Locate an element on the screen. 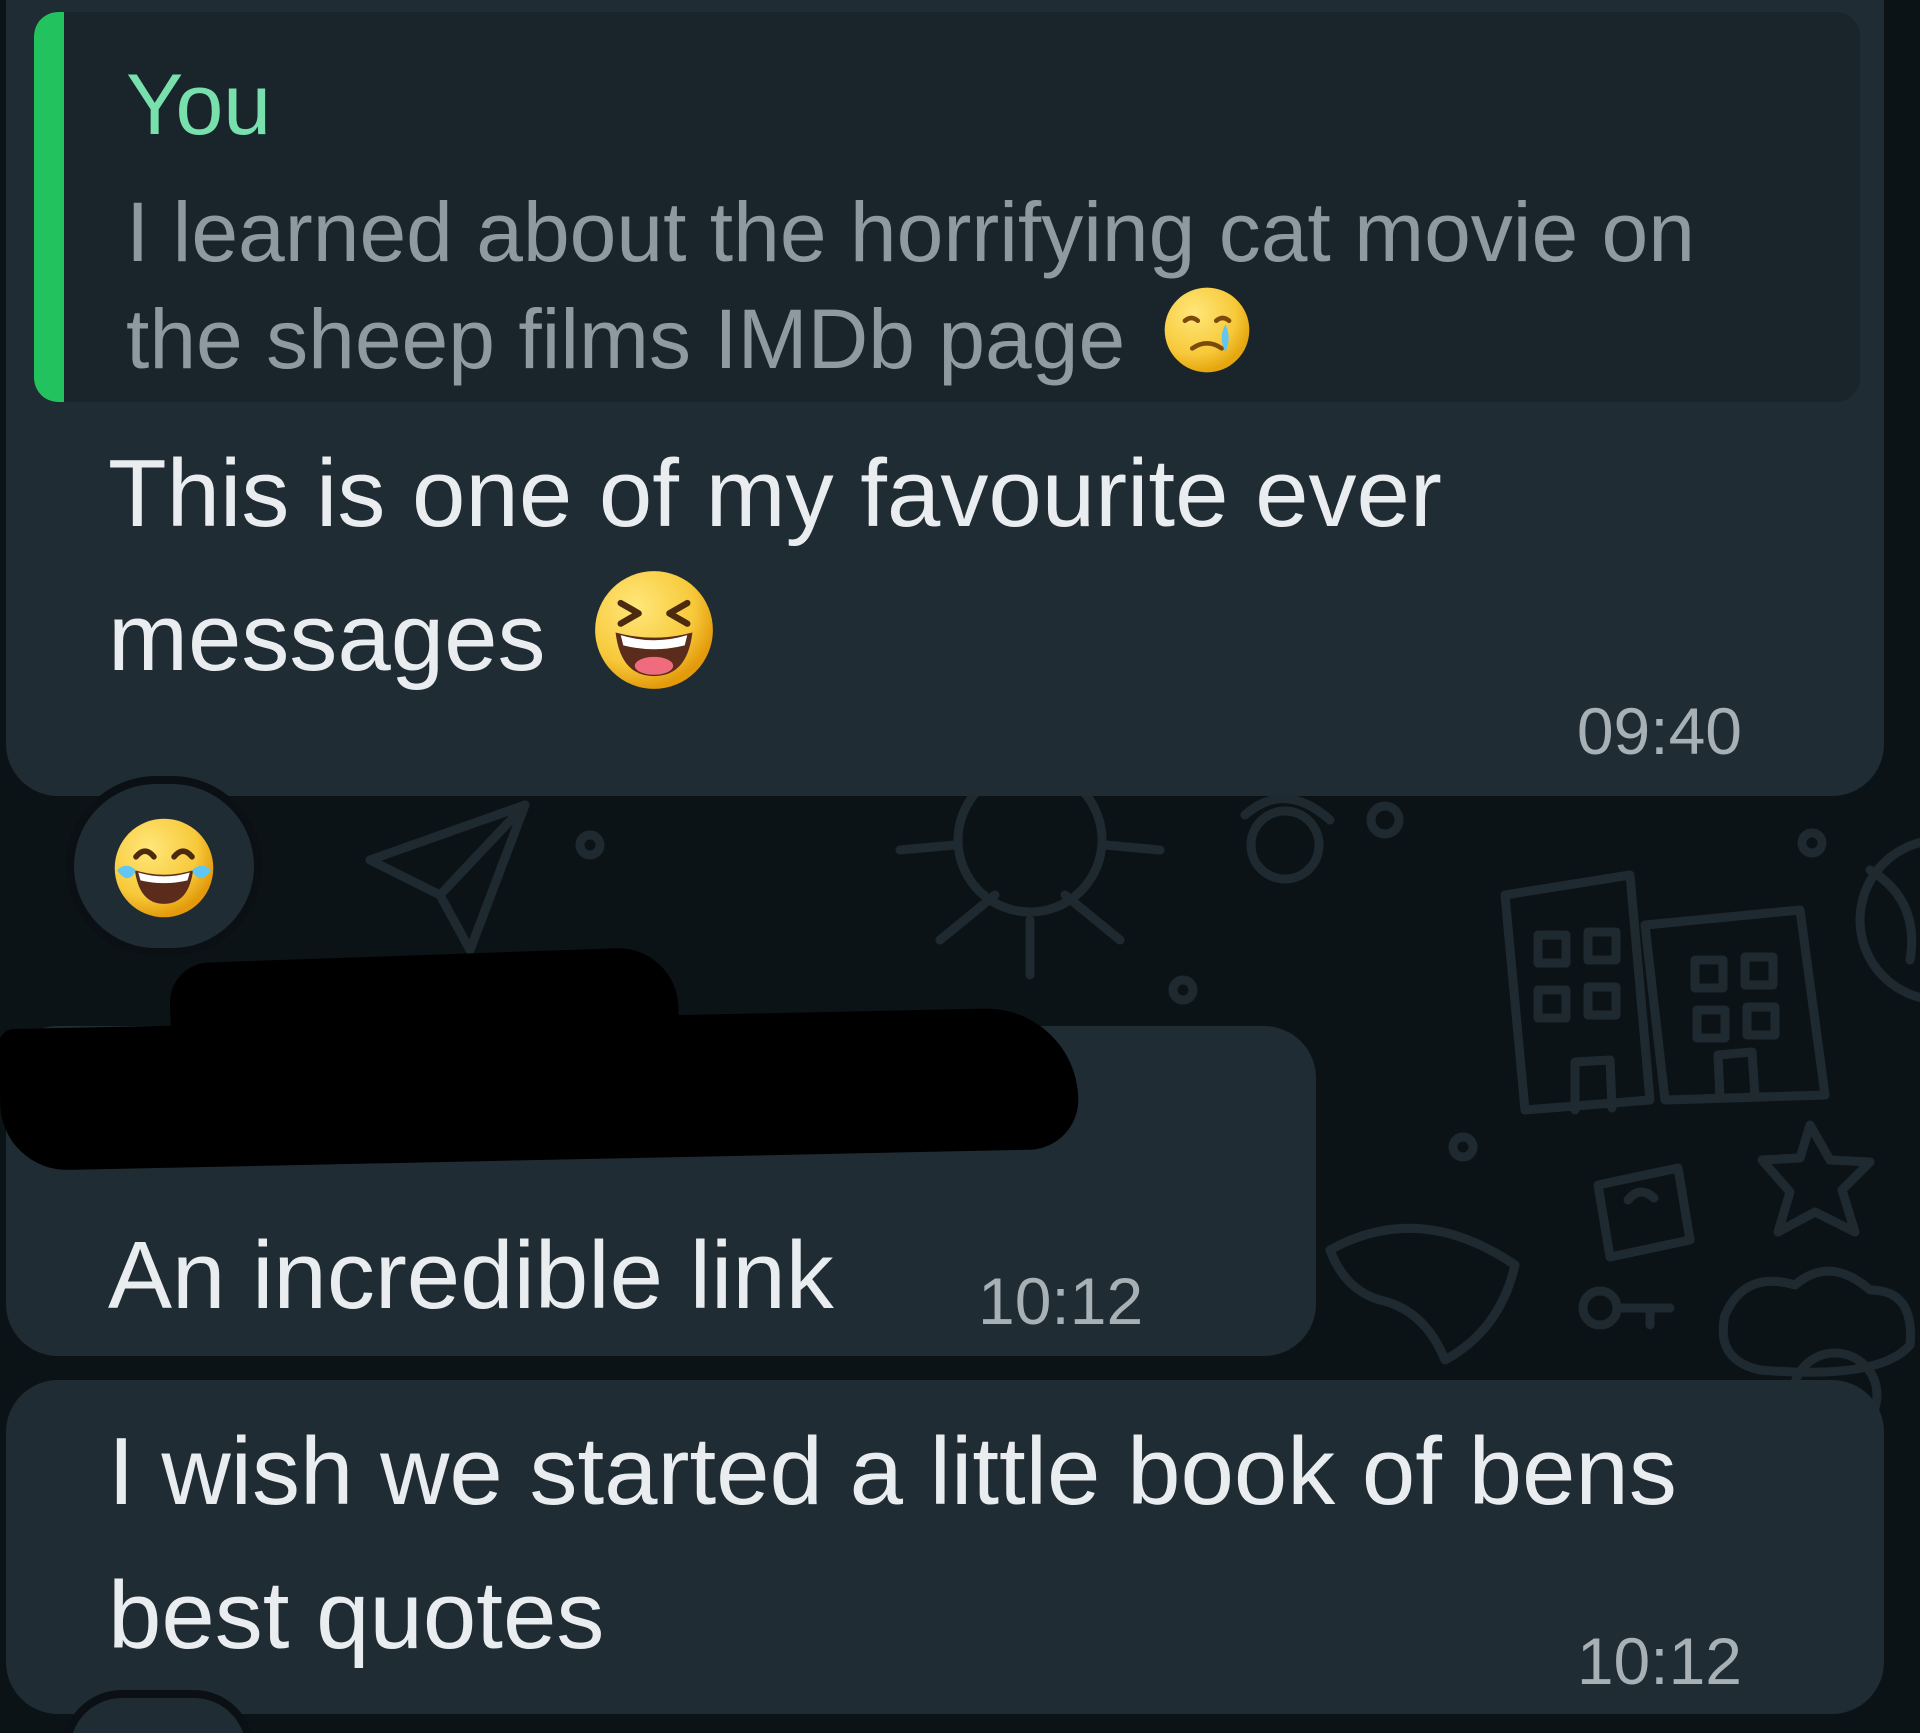 This screenshot has width=1920, height=1733. message-time: 09:40 is located at coordinates (1659, 731).